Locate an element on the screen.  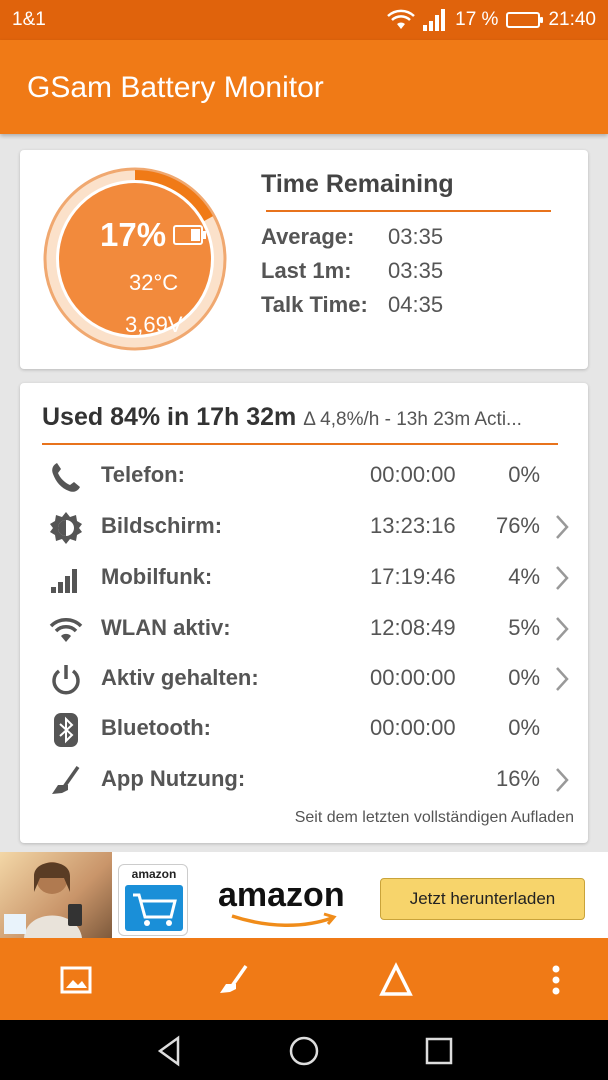
wifi-status-icon is located at coordinates (401, 19).